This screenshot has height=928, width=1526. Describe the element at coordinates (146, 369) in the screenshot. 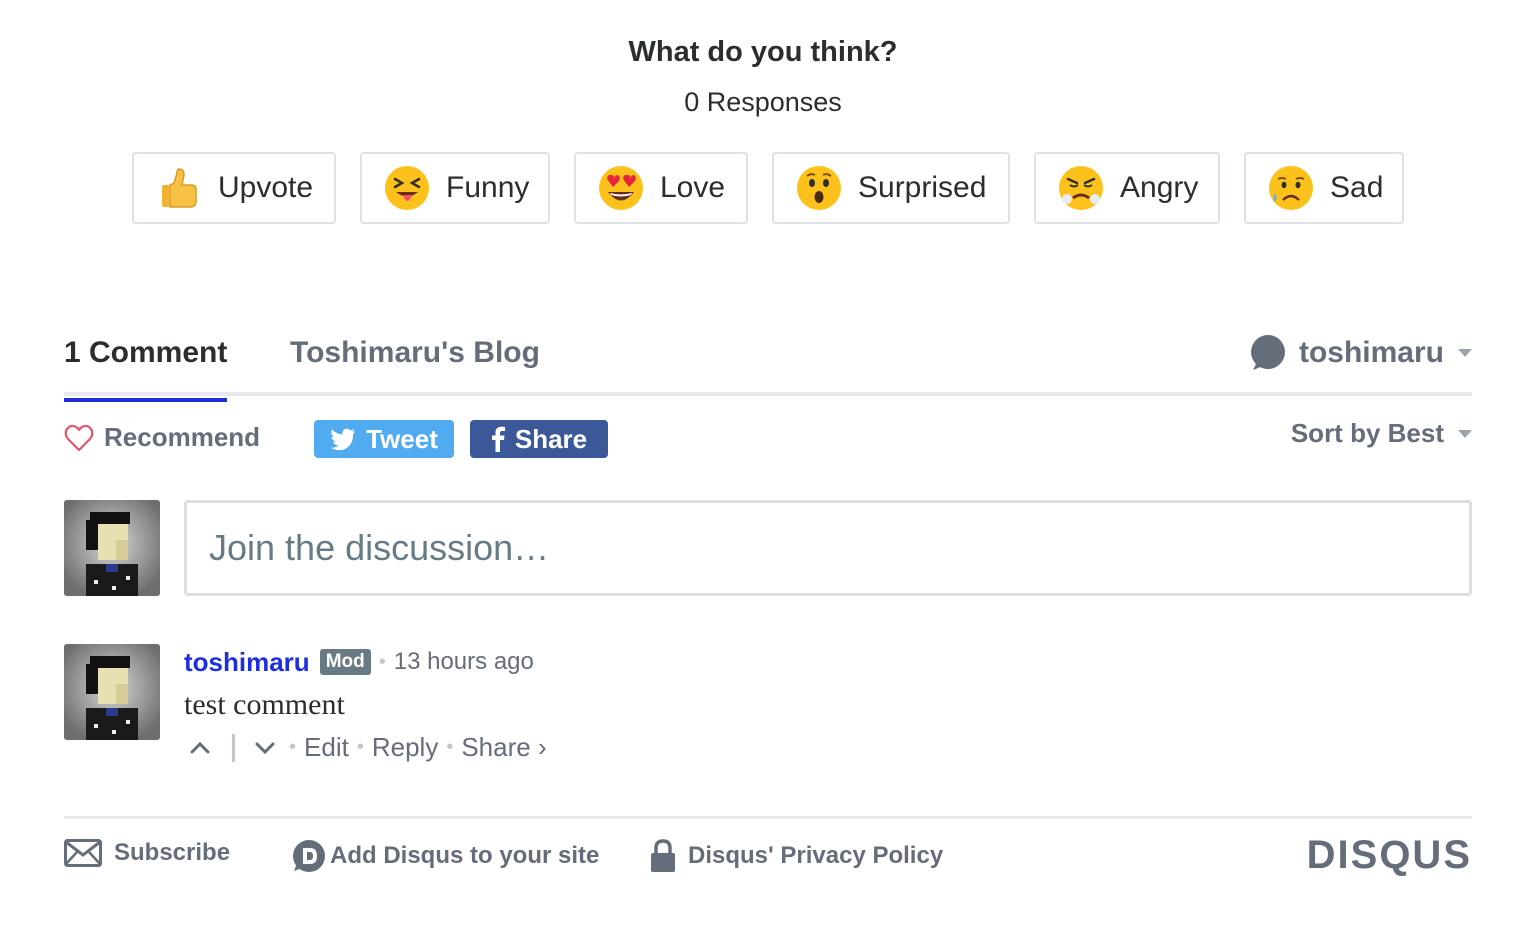

I see `tab-comments: 1 Comment` at that location.